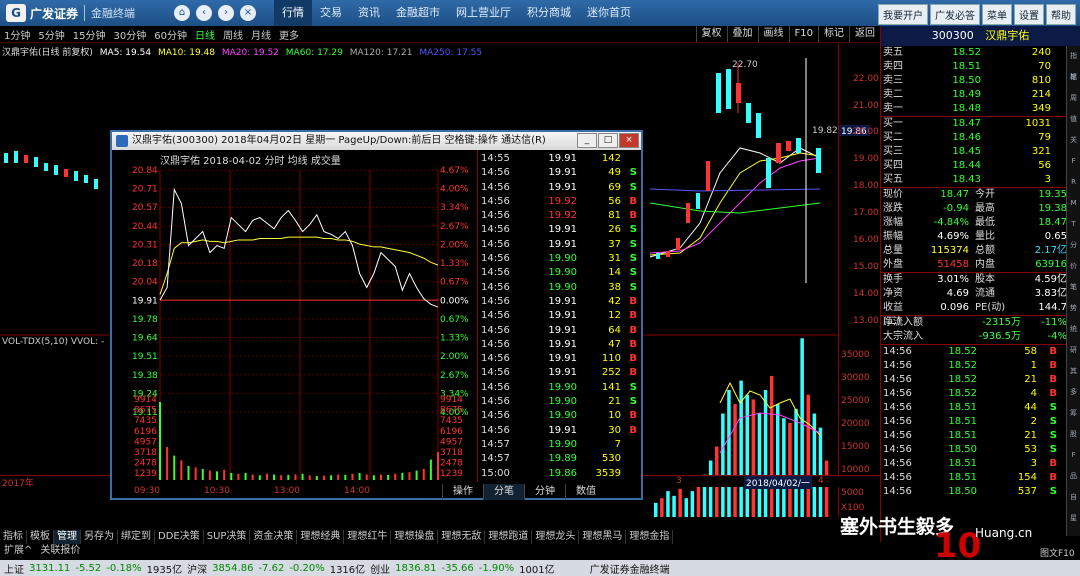 The height and width of the screenshot is (576, 1080). What do you see at coordinates (67, 537) in the screenshot?
I see `indicator-tab: 管理` at bounding box center [67, 537].